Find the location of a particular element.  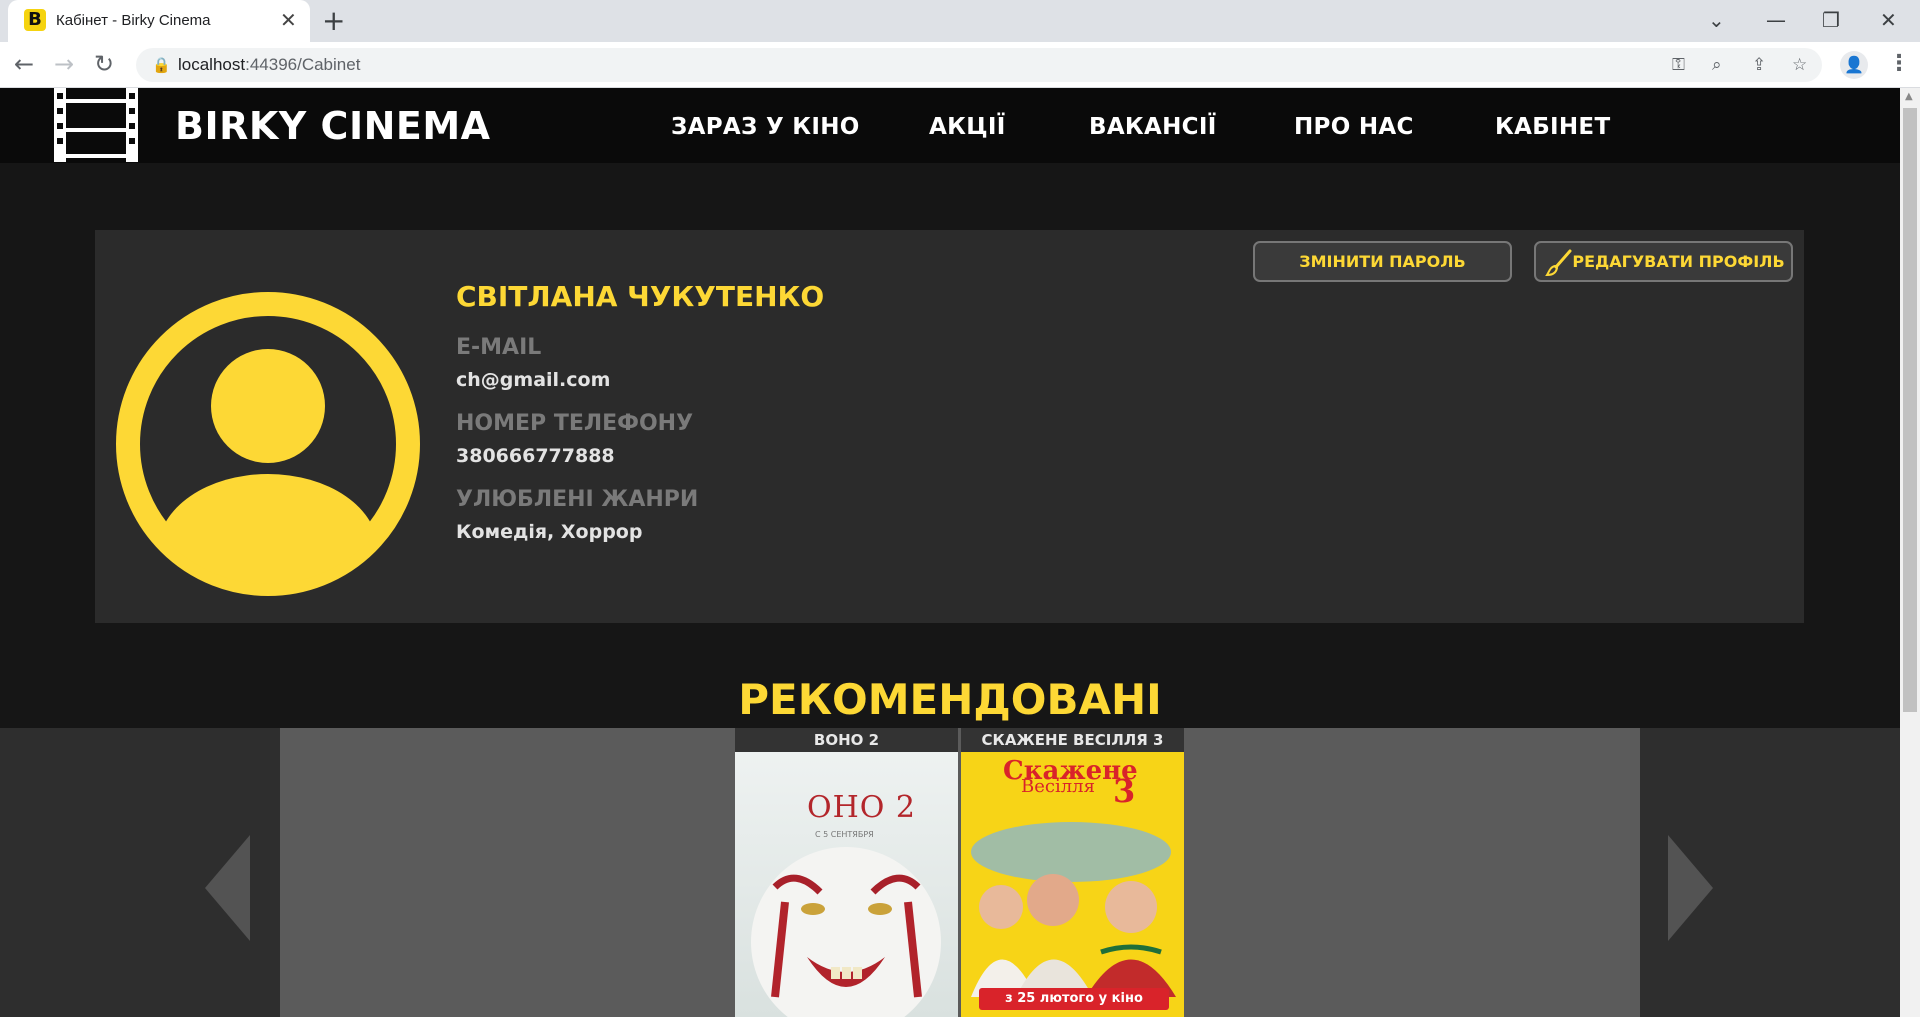

profile-icon: 👤 is located at coordinates (1854, 65).